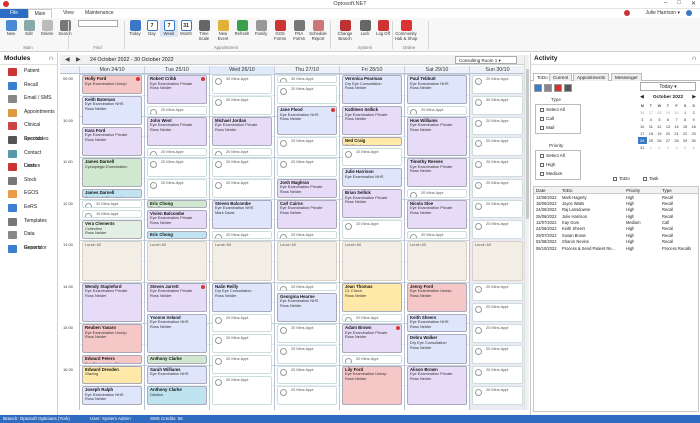  What do you see at coordinates (676, 119) in the screenshot?
I see `day-cell: 7` at bounding box center [676, 119].